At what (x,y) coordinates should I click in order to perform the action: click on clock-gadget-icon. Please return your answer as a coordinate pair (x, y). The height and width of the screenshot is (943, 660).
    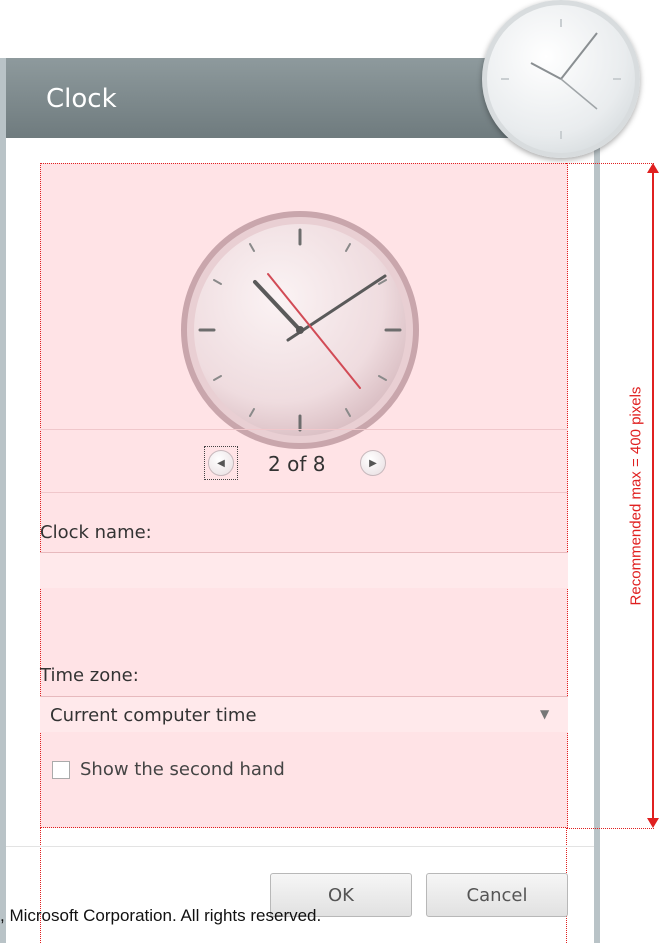
    Looking at the image, I should click on (561, 79).